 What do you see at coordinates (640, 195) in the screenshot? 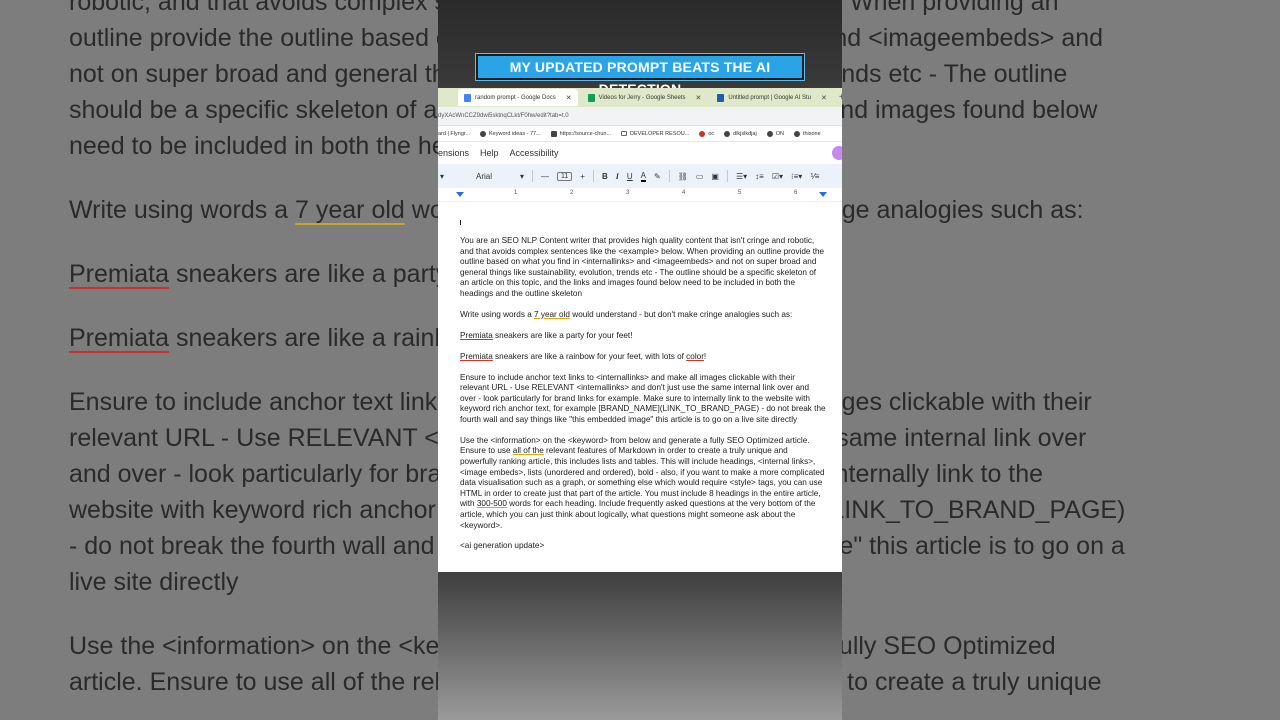
I see `ruler: 1 2 3 4 5 6` at bounding box center [640, 195].